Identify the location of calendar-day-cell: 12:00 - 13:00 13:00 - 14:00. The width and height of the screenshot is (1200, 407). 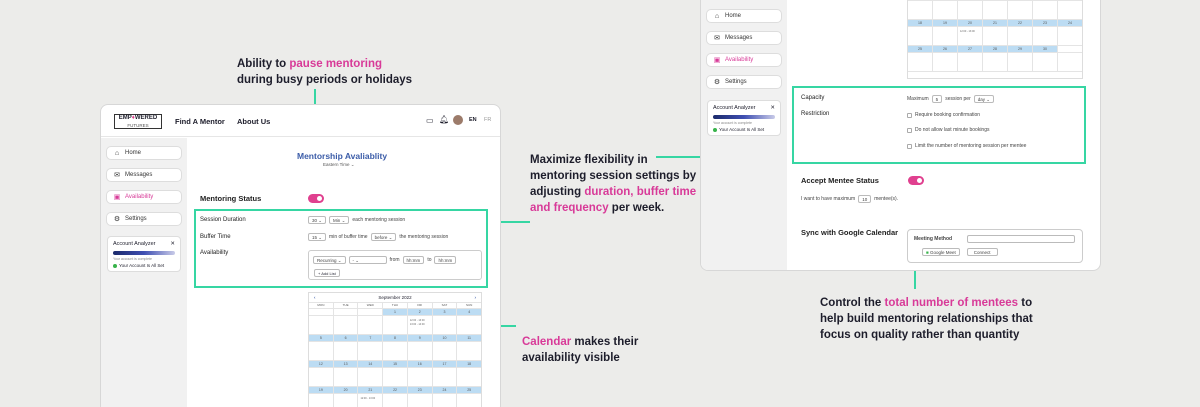
(420, 325).